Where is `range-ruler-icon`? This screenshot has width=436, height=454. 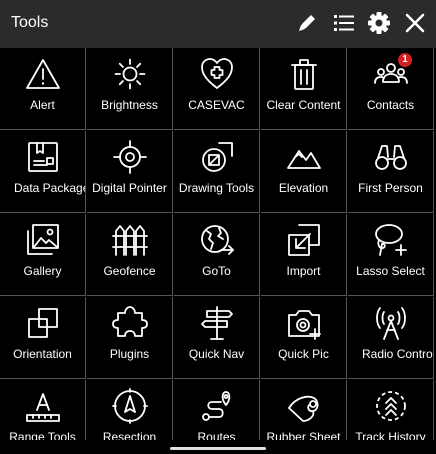 range-ruler-icon is located at coordinates (43, 406).